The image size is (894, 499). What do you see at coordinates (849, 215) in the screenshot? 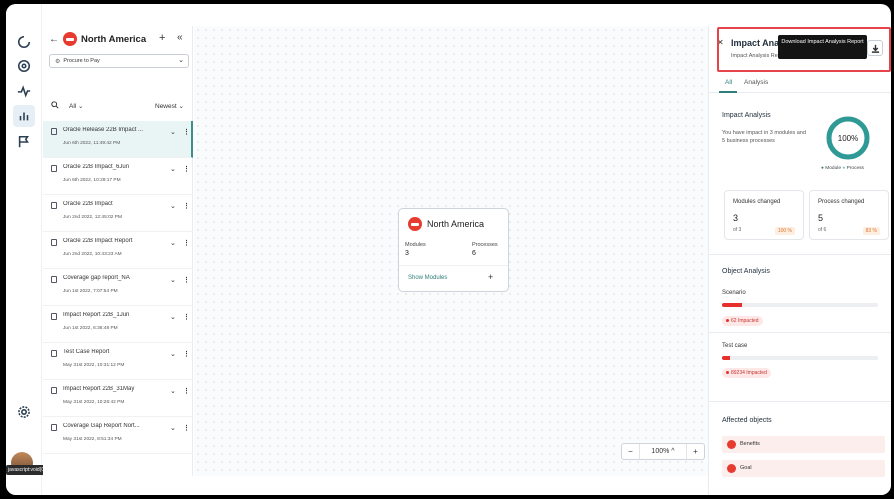
I see `process-changed-card: Process changed 5 of 6 83 %` at bounding box center [849, 215].